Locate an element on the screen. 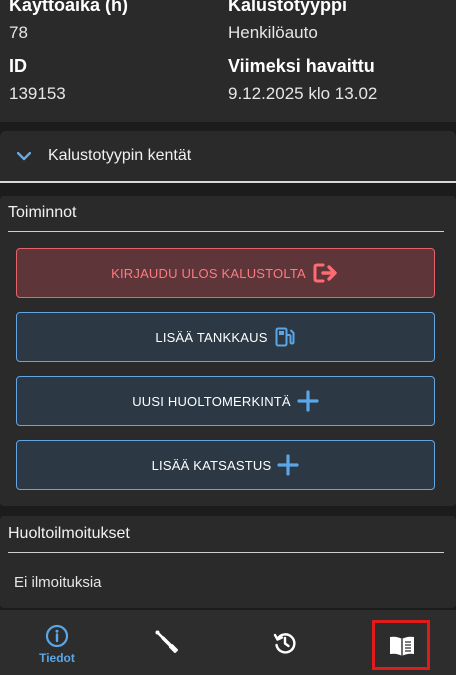 The width and height of the screenshot is (456, 675). chevron-down-icon is located at coordinates (24, 156).